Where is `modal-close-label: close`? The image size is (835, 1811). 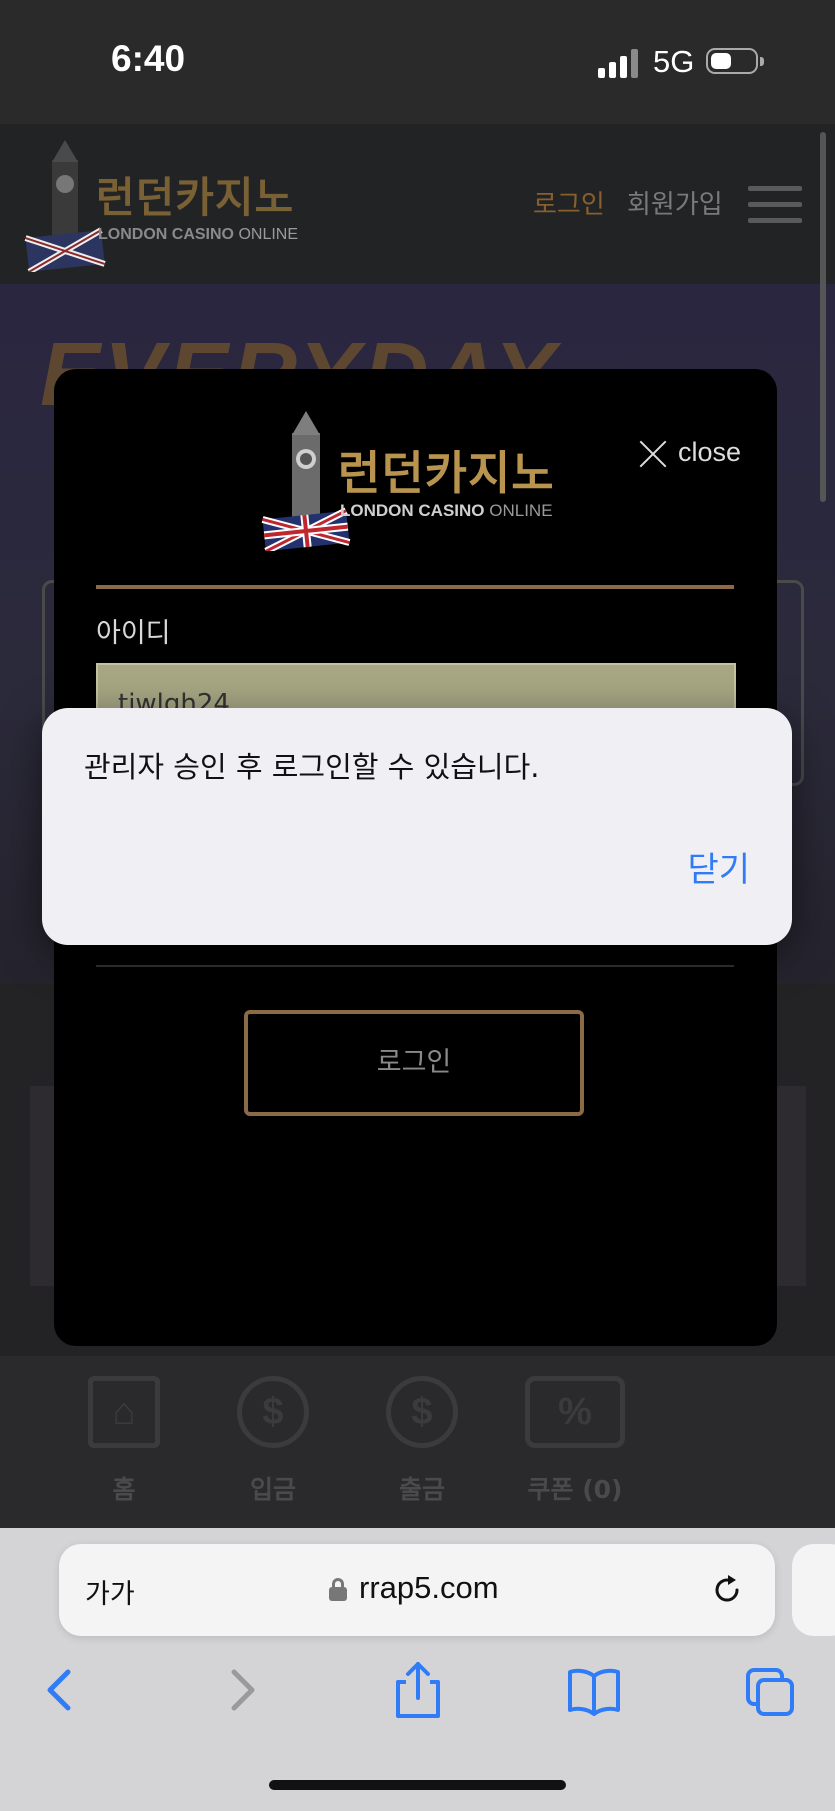
modal-close-label: close is located at coordinates (710, 452).